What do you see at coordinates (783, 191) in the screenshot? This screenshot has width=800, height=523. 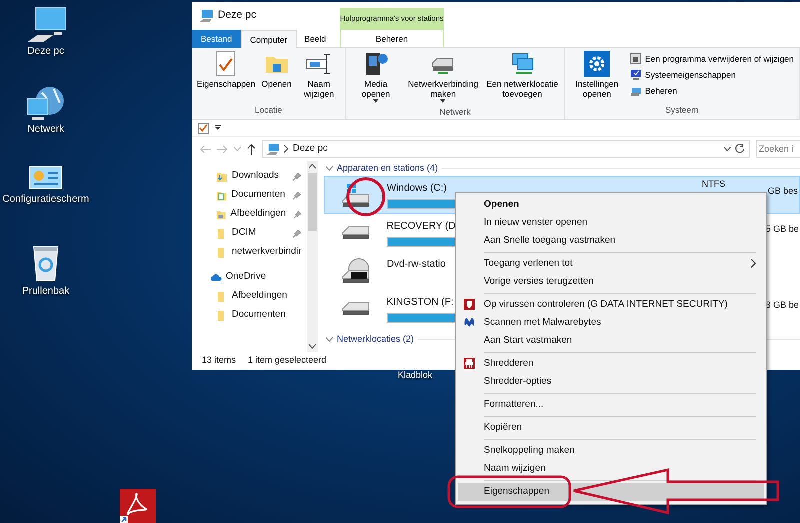 I see `size-label: GB bes` at bounding box center [783, 191].